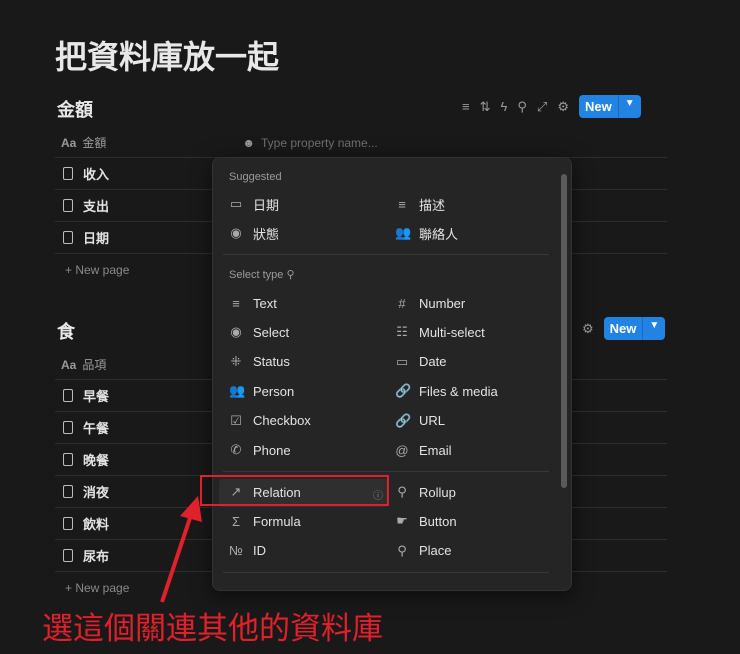 The width and height of the screenshot is (740, 654). Describe the element at coordinates (452, 332) in the screenshot. I see `item-label: Multi-select` at that location.